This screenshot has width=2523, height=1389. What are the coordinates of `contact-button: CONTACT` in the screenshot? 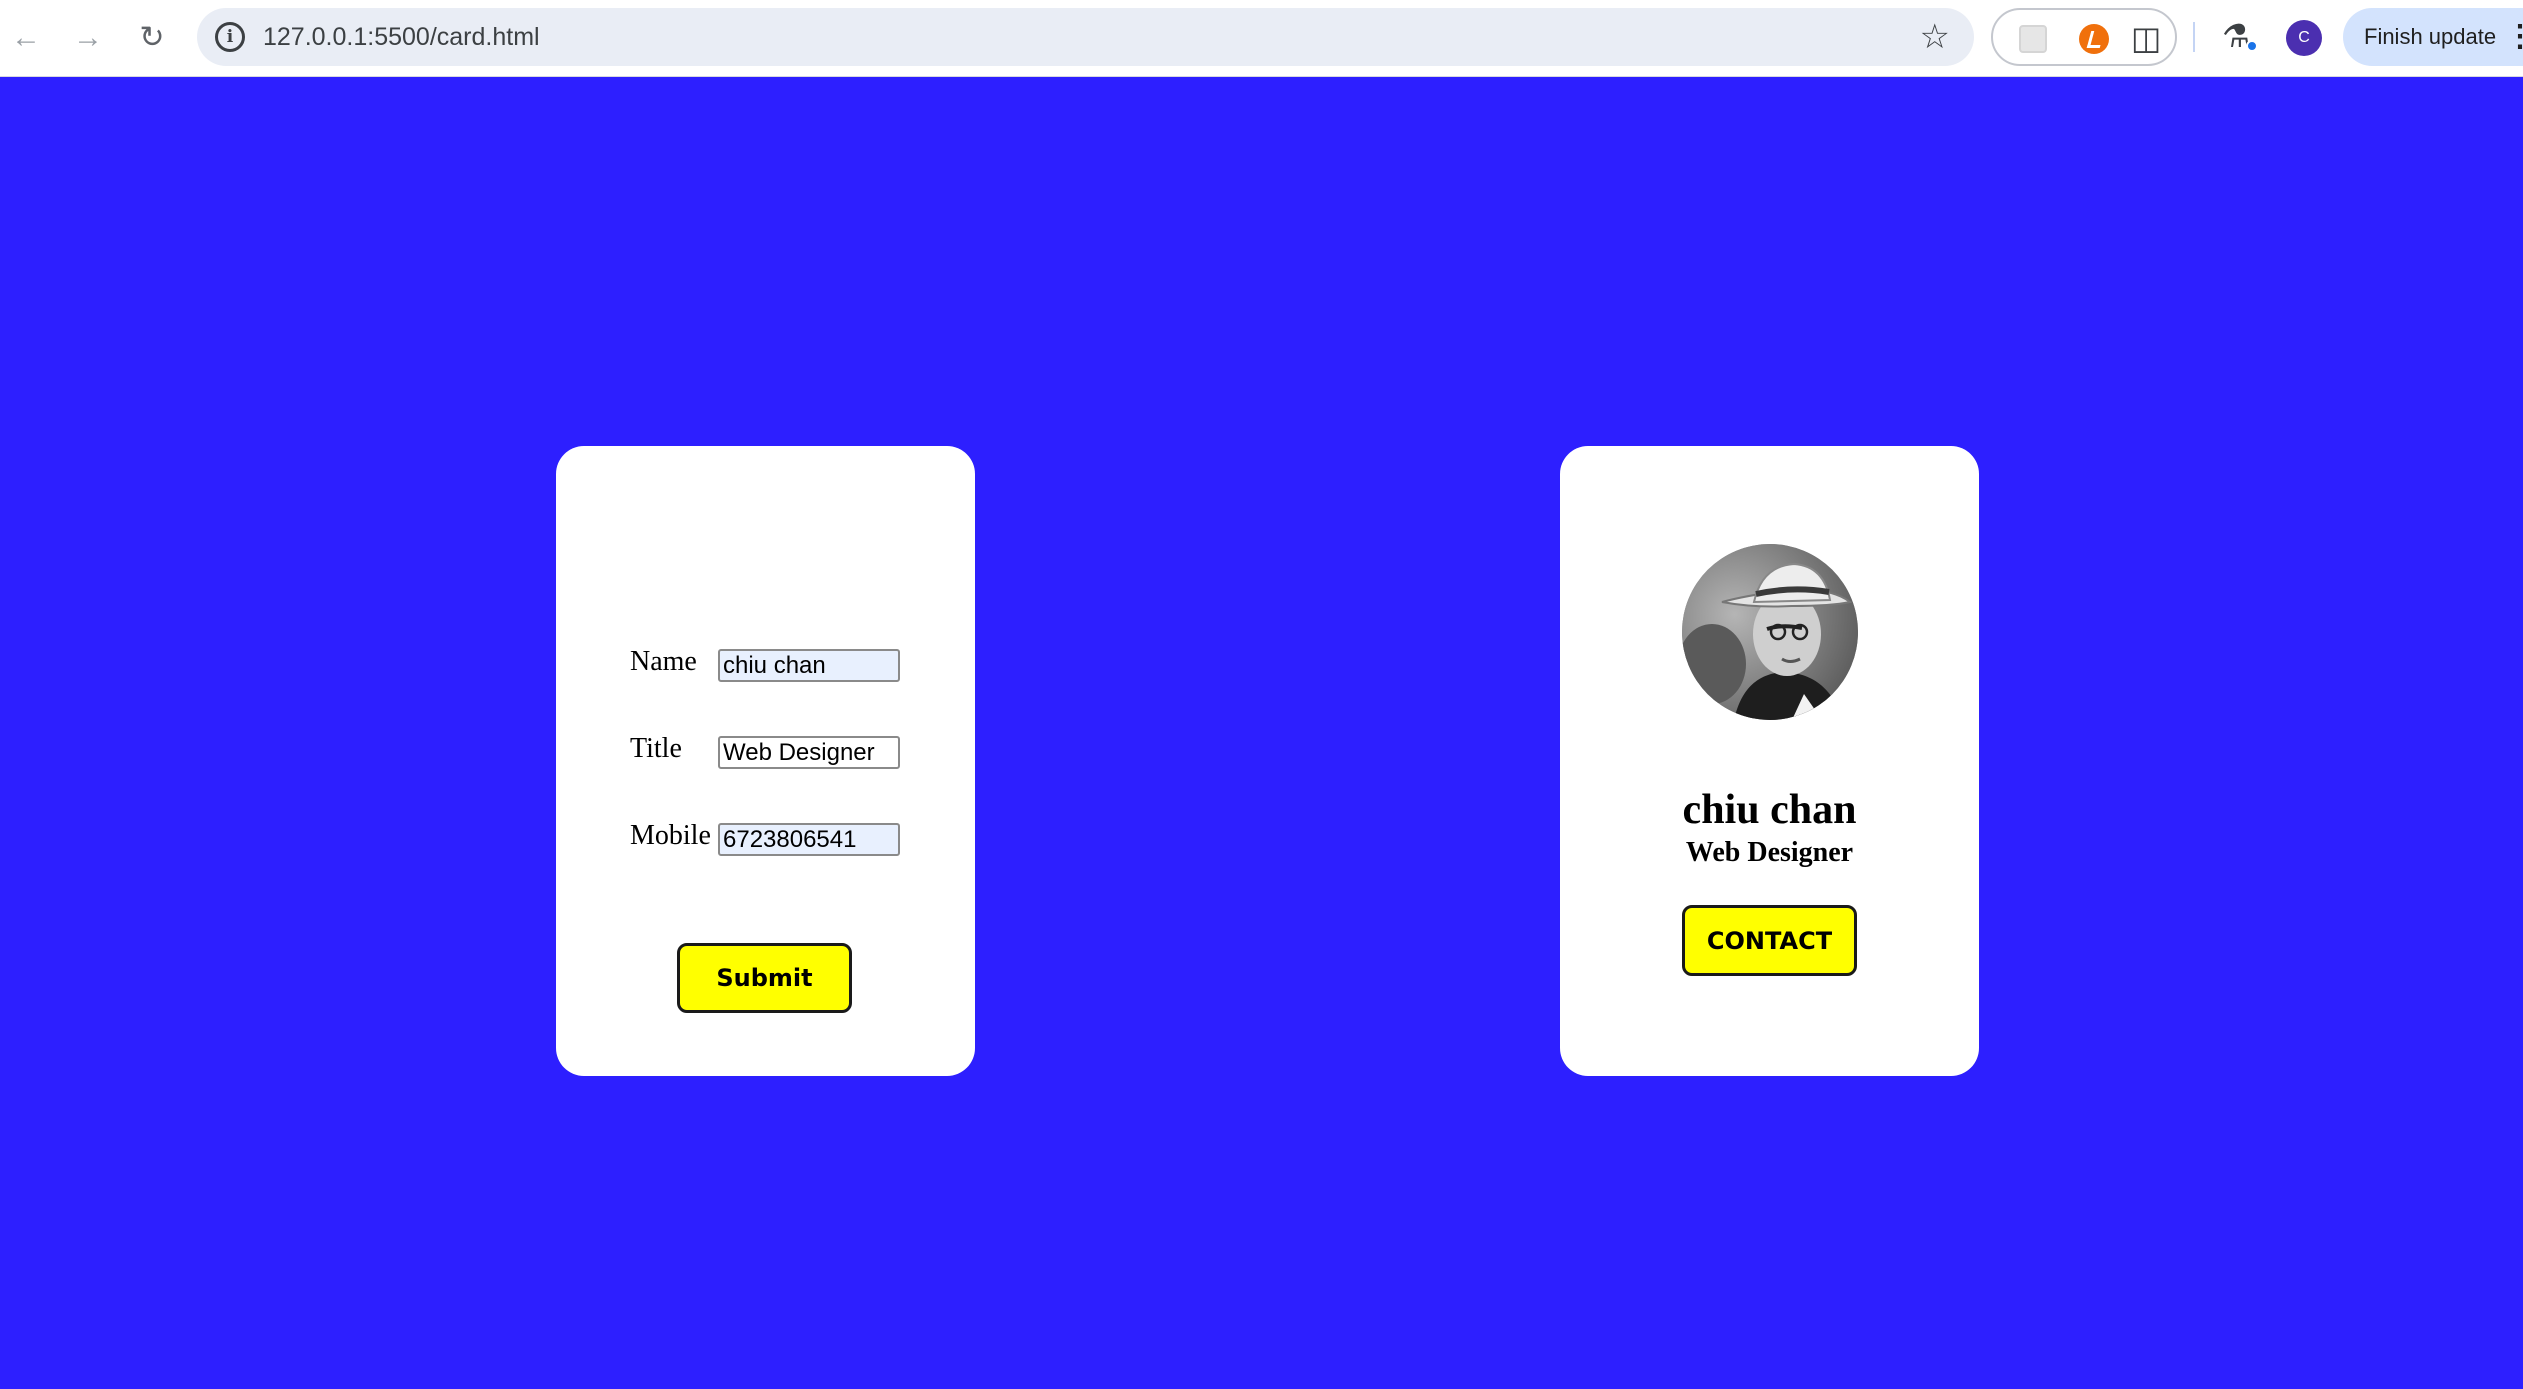 It's located at (1769, 940).